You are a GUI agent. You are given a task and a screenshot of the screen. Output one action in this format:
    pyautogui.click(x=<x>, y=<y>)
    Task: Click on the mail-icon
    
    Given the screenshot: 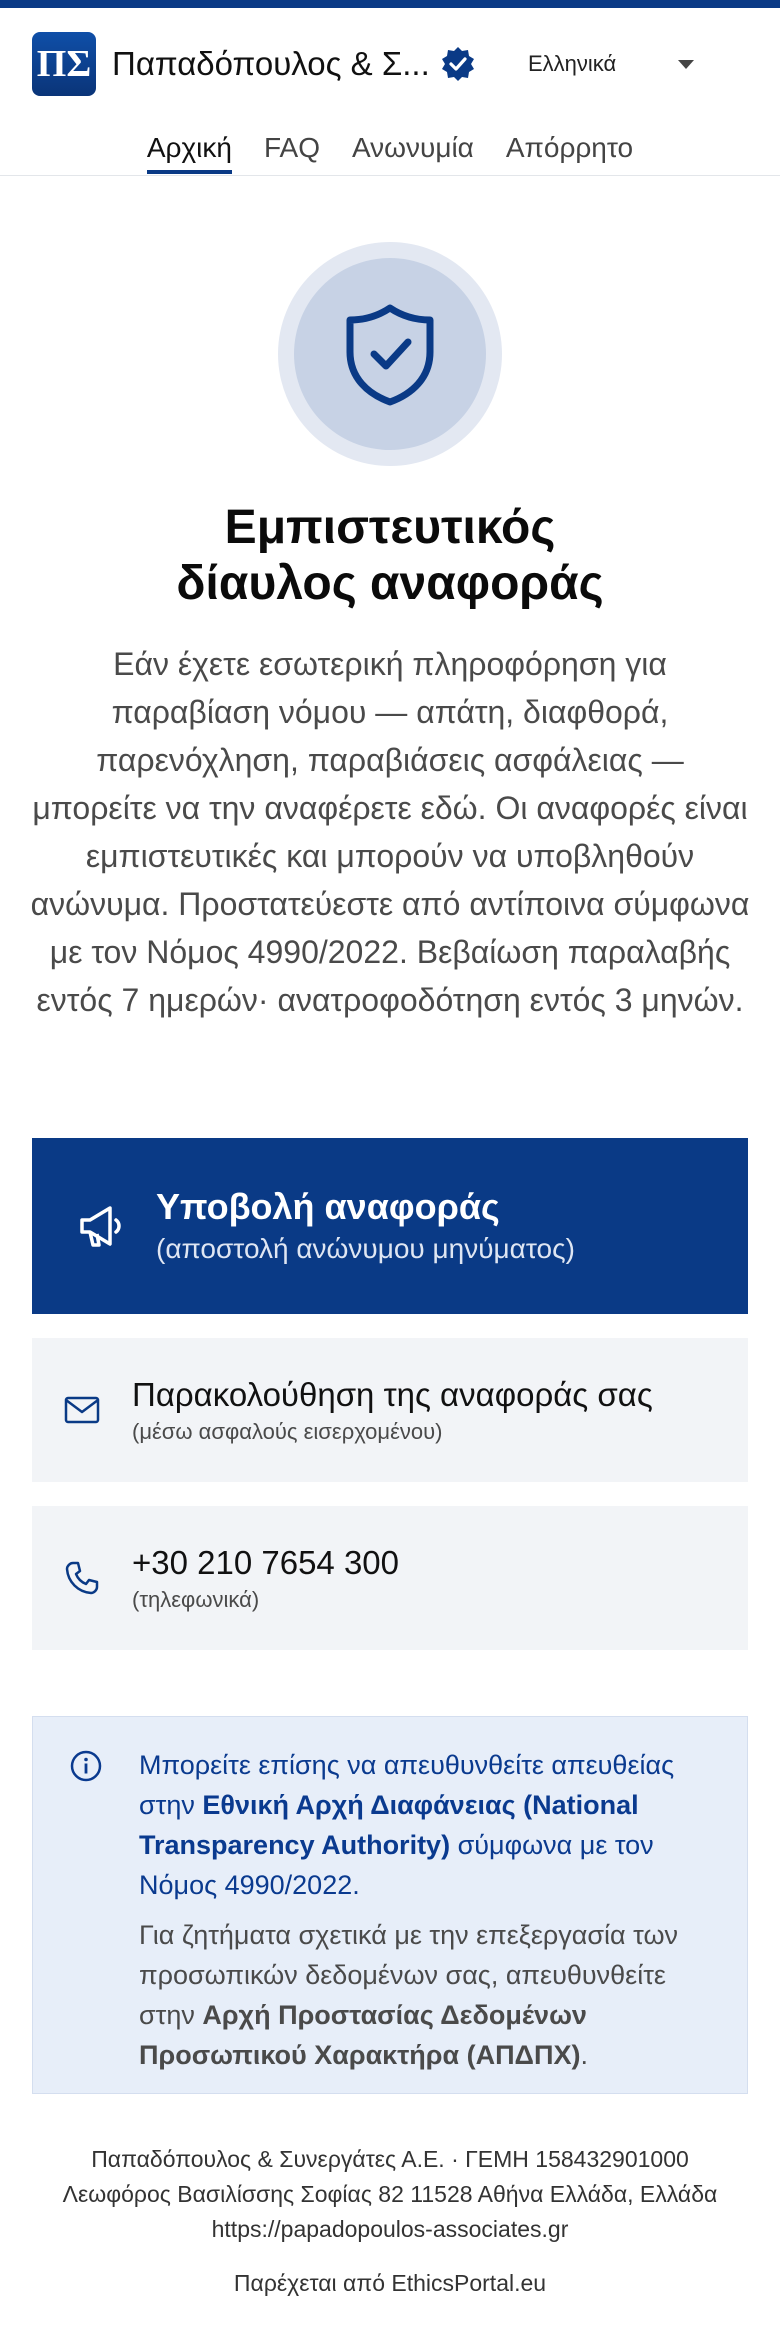 What is the action you would take?
    pyautogui.click(x=82, y=1410)
    